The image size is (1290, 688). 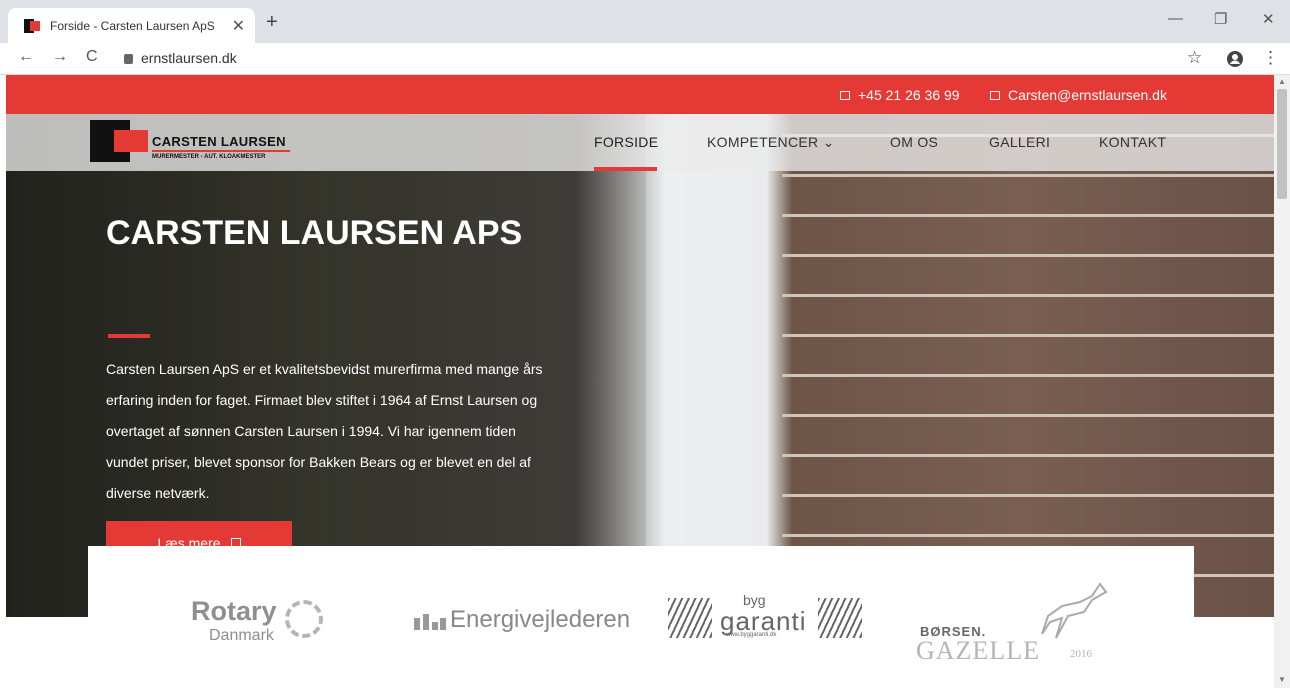 What do you see at coordinates (272, 22) in the screenshot?
I see `new-tab-button: +` at bounding box center [272, 22].